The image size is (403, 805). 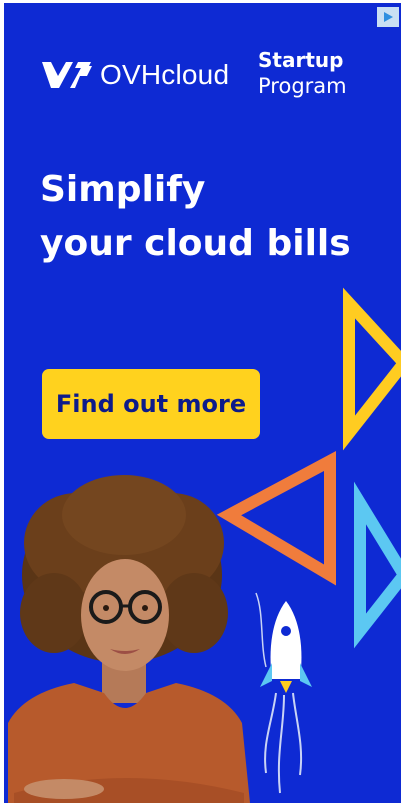 What do you see at coordinates (151, 404) in the screenshot?
I see `find-out-more-button: Find out more` at bounding box center [151, 404].